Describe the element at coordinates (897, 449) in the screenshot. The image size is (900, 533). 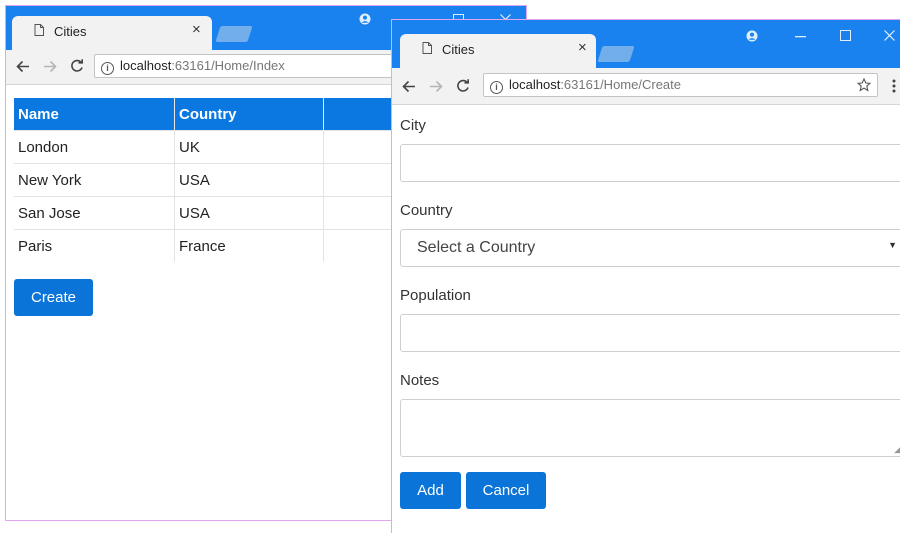
I see `resize-handle-icon: ◢` at that location.